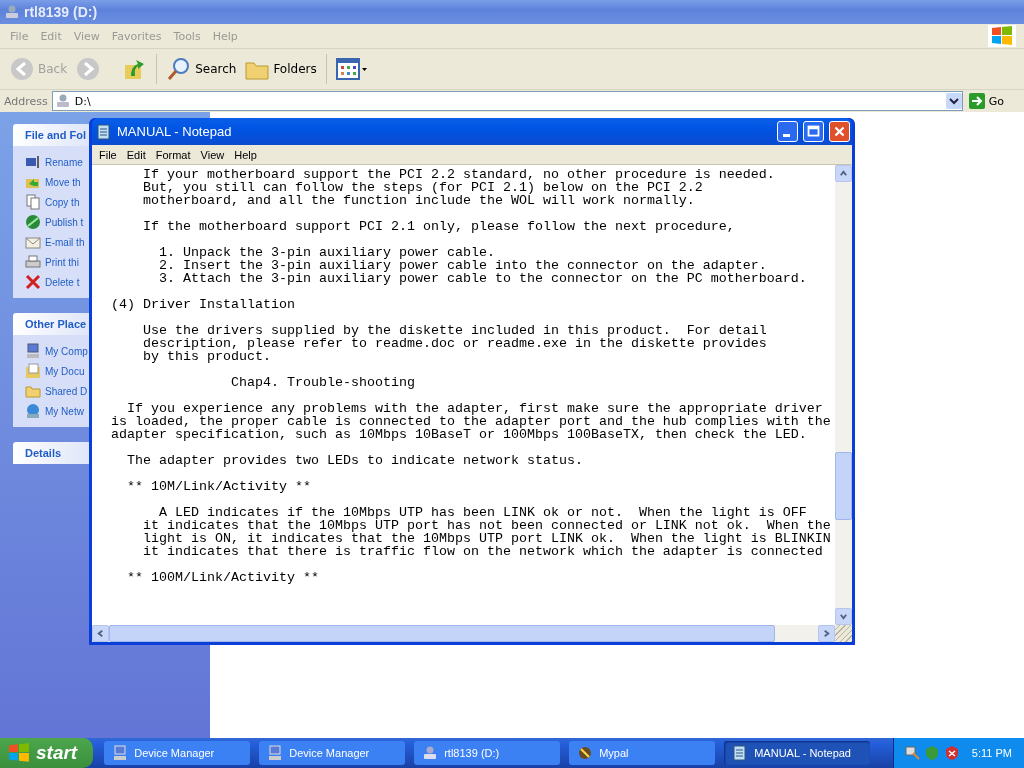  Describe the element at coordinates (455, 343) in the screenshot. I see `text-line: description, please refer to readme.doc or readme.exe in the diskette provides` at that location.